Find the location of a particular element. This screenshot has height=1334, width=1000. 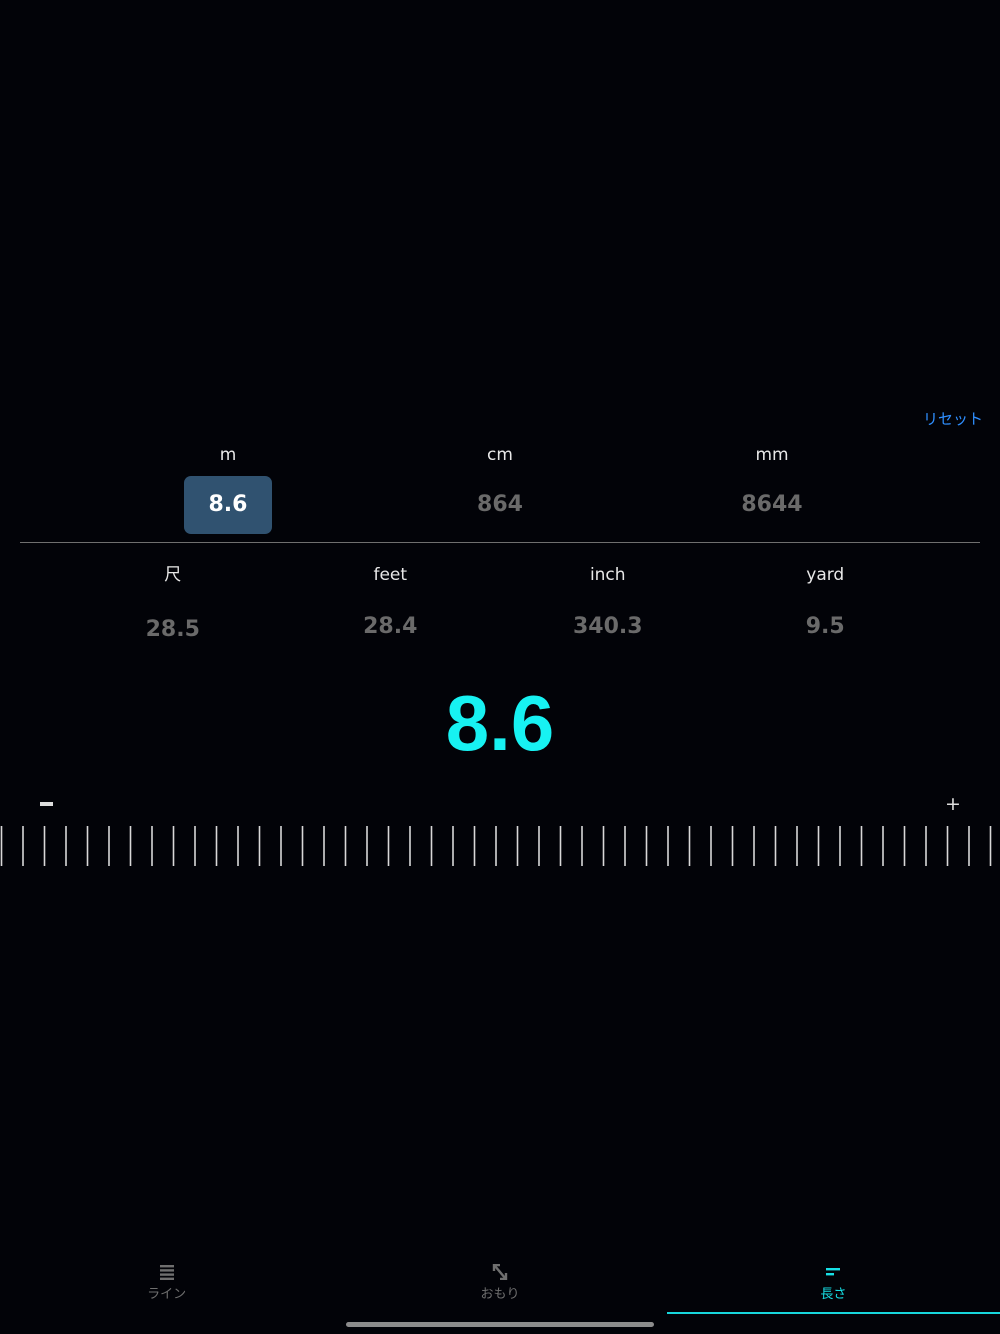

tab-bar: ライン おもり 長さ is located at coordinates (500, 1284).